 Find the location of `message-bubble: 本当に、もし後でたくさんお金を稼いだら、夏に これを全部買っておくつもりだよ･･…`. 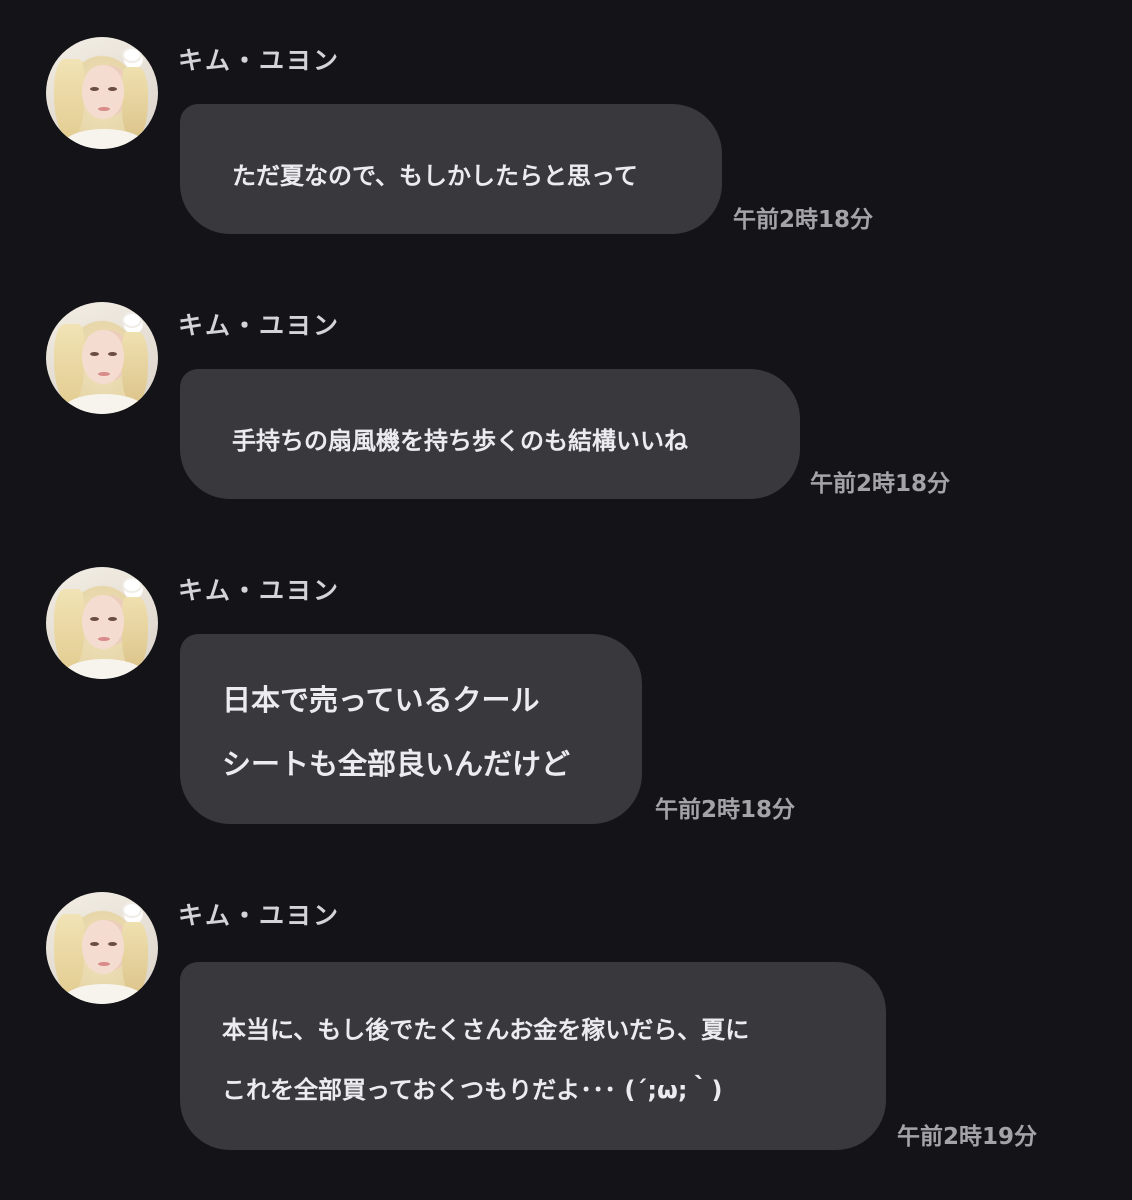

message-bubble: 本当に、もし後でたくさんお金を稼いだら、夏に これを全部買っておくつもりだよ･･… is located at coordinates (533, 1056).